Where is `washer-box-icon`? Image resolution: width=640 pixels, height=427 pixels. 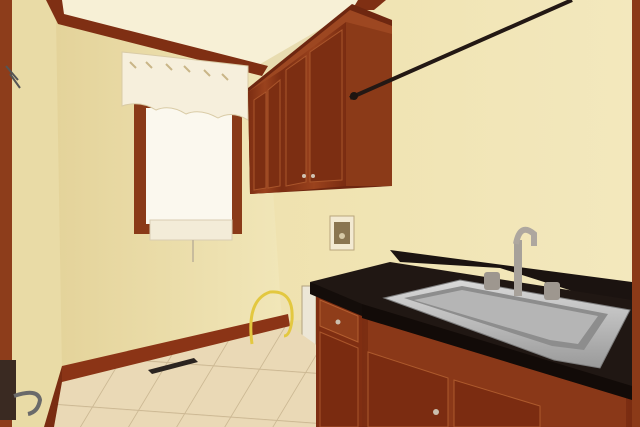 washer-box-icon is located at coordinates (342, 233).